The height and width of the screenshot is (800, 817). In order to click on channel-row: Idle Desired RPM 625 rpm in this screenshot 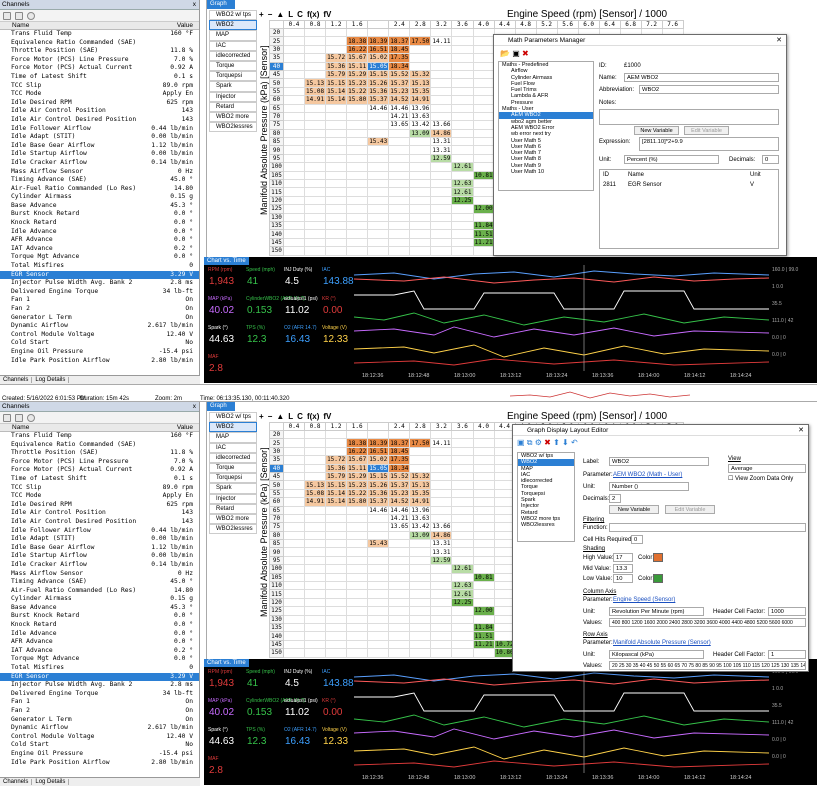, I will do `click(99, 505)`.